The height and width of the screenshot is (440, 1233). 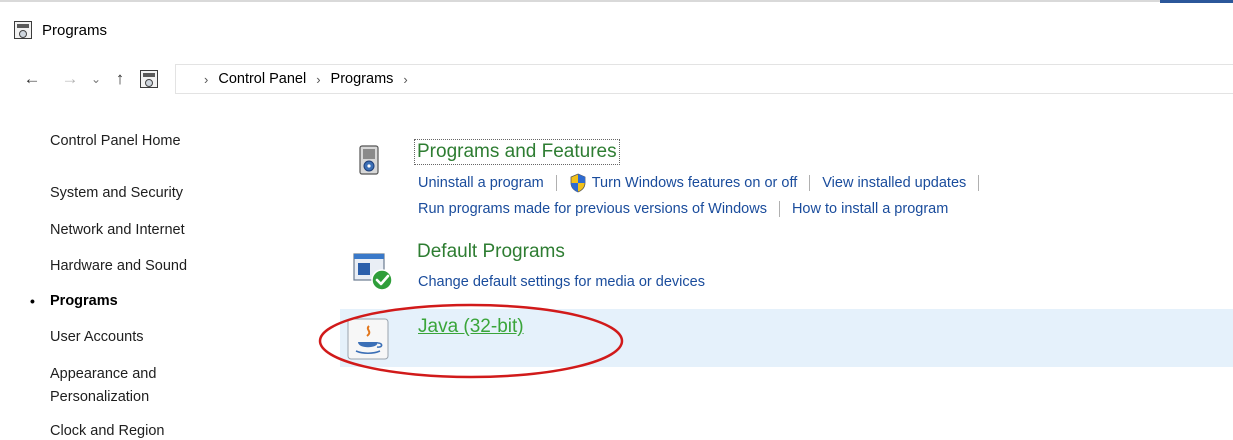 What do you see at coordinates (32, 79) in the screenshot?
I see `back-arrow-icon: ←` at bounding box center [32, 79].